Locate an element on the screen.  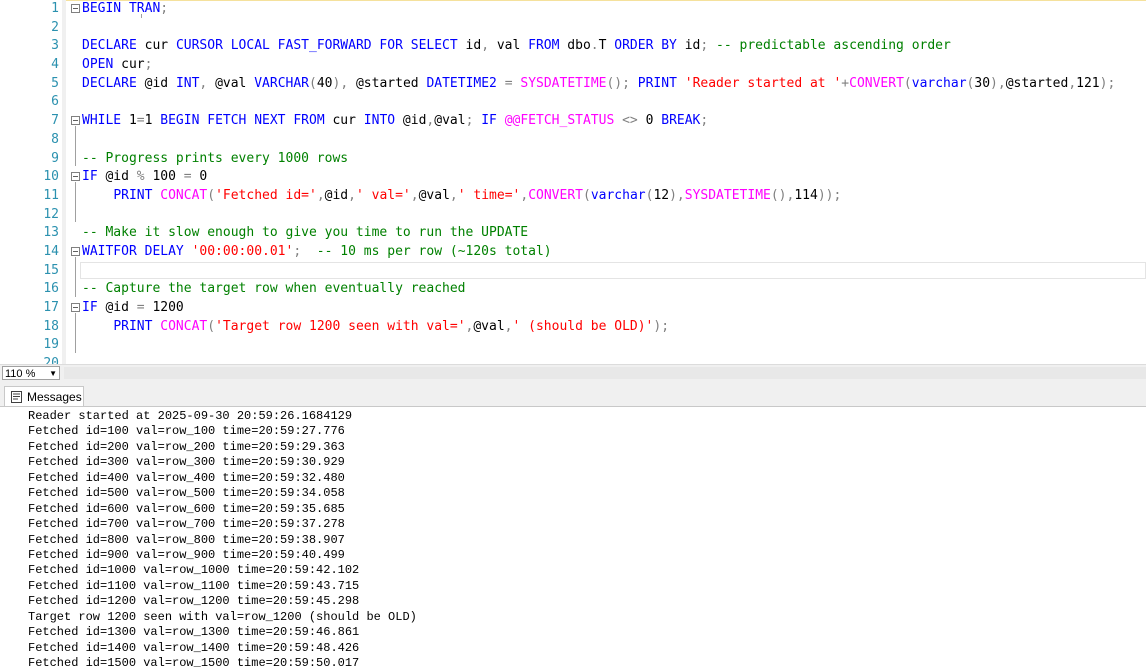
code-token: CONVERT is located at coordinates (555, 195).